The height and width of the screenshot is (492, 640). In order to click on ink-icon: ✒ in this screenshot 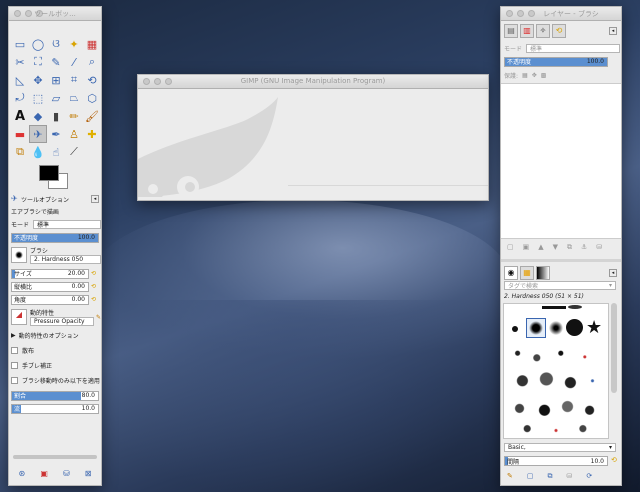, I will do `click(56, 134)`.